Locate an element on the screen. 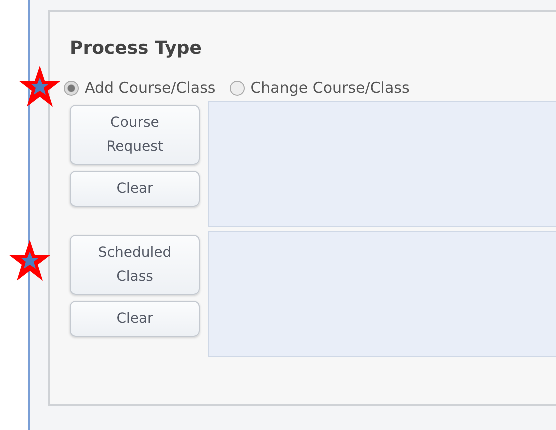 This screenshot has height=430, width=556. select-button: Course Request is located at coordinates (135, 135).